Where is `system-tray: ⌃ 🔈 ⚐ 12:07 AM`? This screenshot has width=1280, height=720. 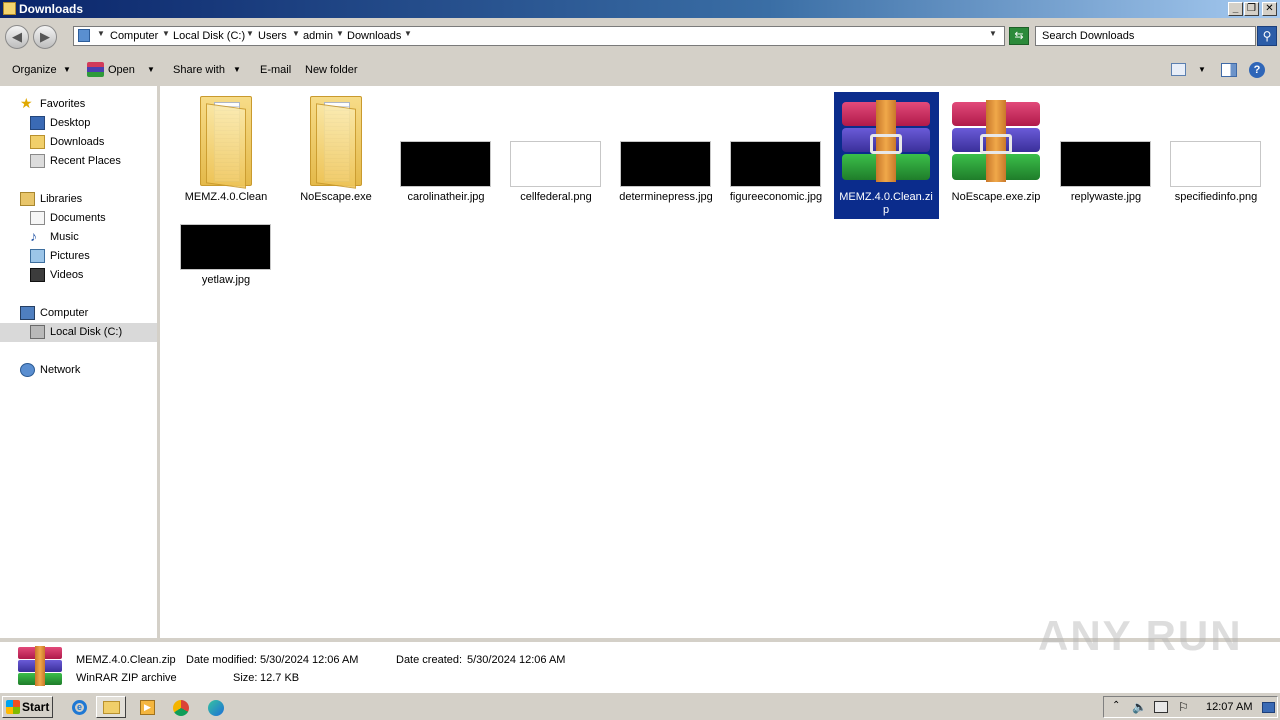 system-tray: ⌃ 🔈 ⚐ 12:07 AM is located at coordinates (1190, 707).